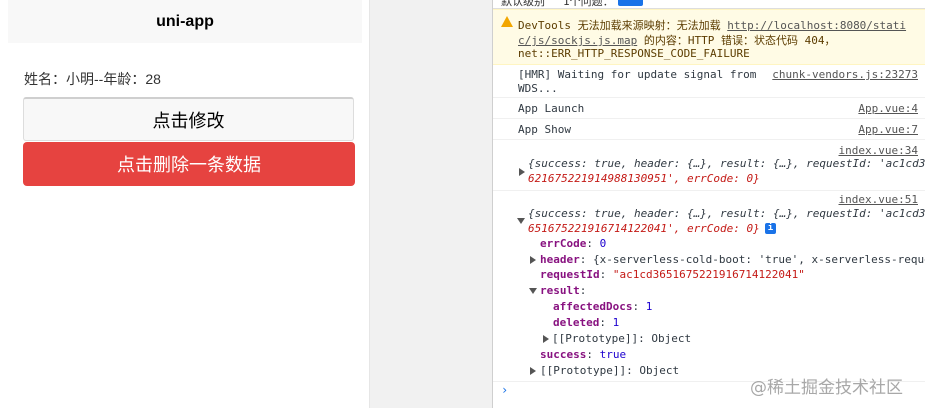  I want to click on app-title: uni-app, so click(185, 21).